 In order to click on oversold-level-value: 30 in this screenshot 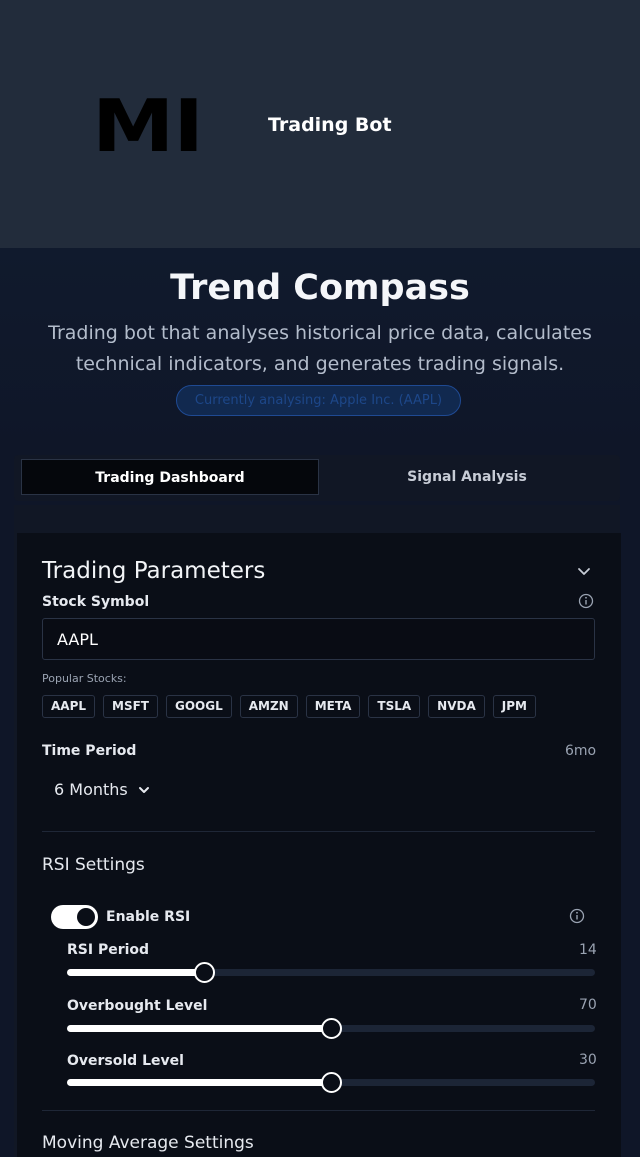, I will do `click(588, 1060)`.